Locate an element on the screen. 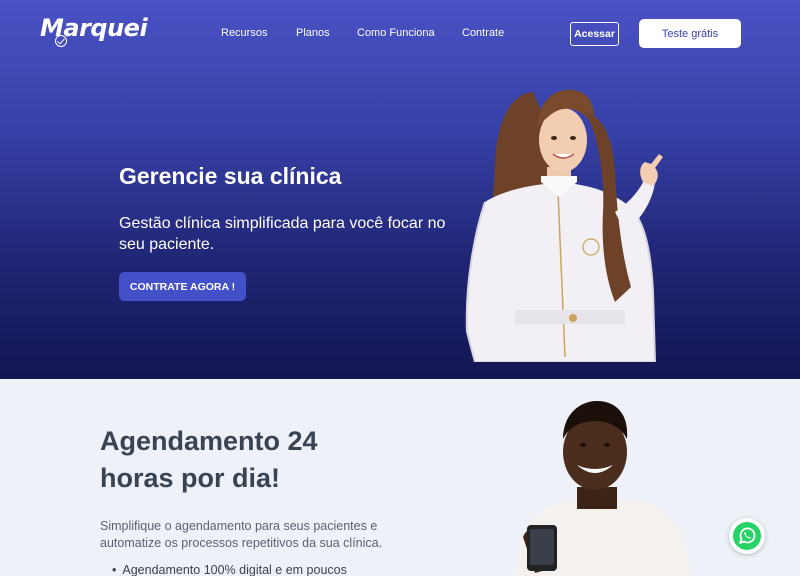  login-button: Acessar is located at coordinates (594, 34).